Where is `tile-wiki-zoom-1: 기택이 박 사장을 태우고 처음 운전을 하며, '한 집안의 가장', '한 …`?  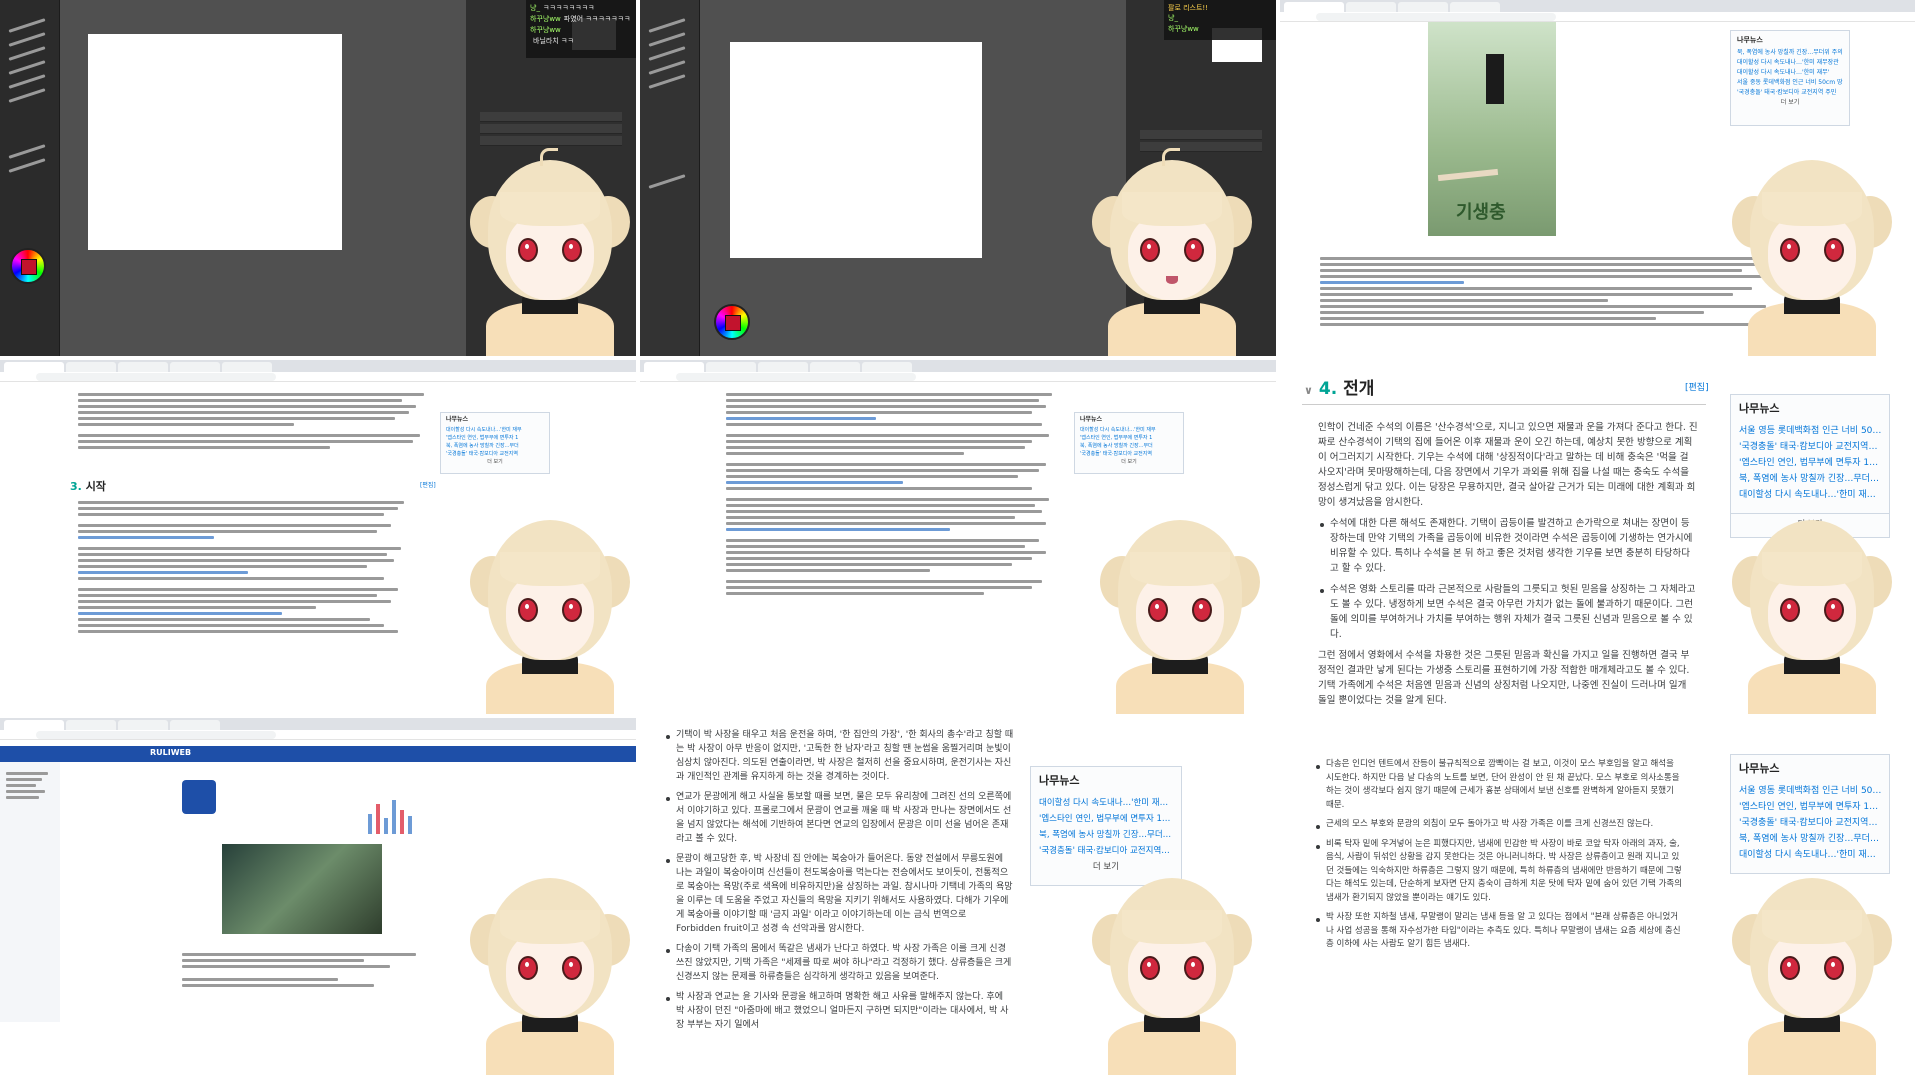
tile-wiki-zoom-1: 기택이 박 사장을 태우고 처음 운전을 하며, '한 집안의 가장', '한 … is located at coordinates (958, 896).